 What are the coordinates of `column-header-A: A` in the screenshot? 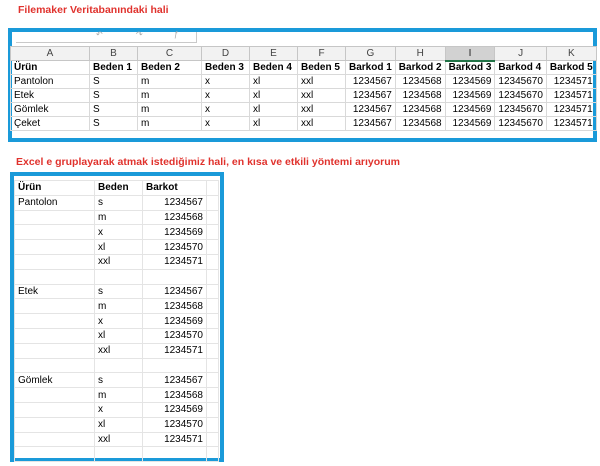 It's located at (50, 53).